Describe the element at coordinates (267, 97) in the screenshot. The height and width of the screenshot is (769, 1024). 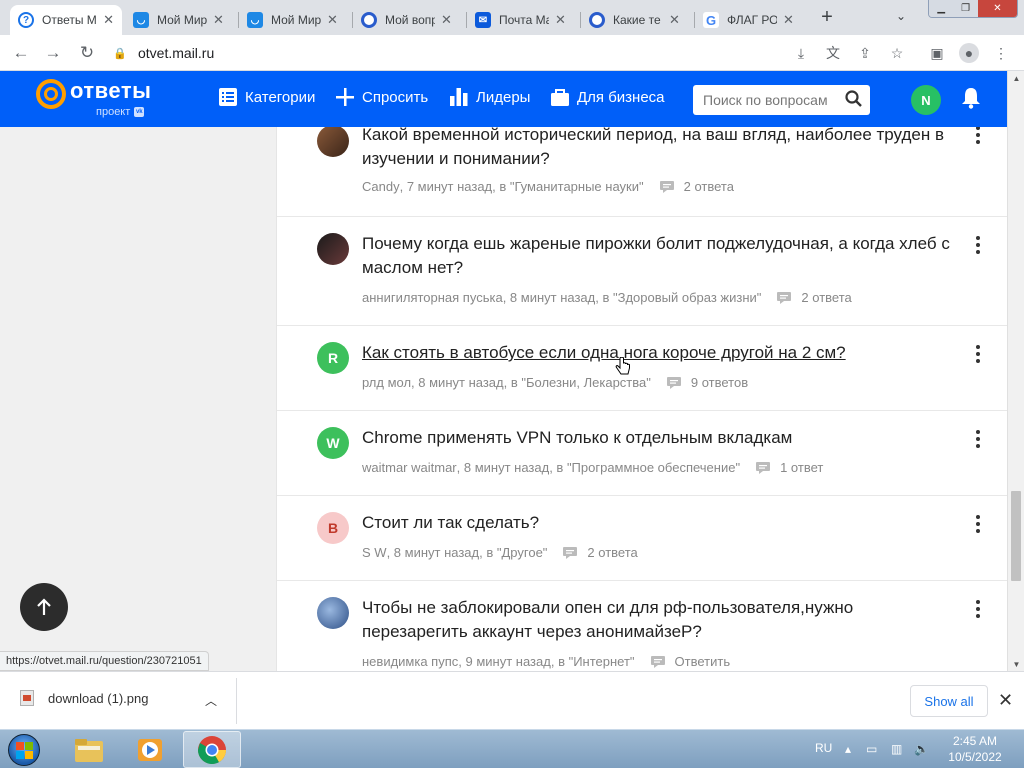
I see `nav-categories: Категории` at that location.